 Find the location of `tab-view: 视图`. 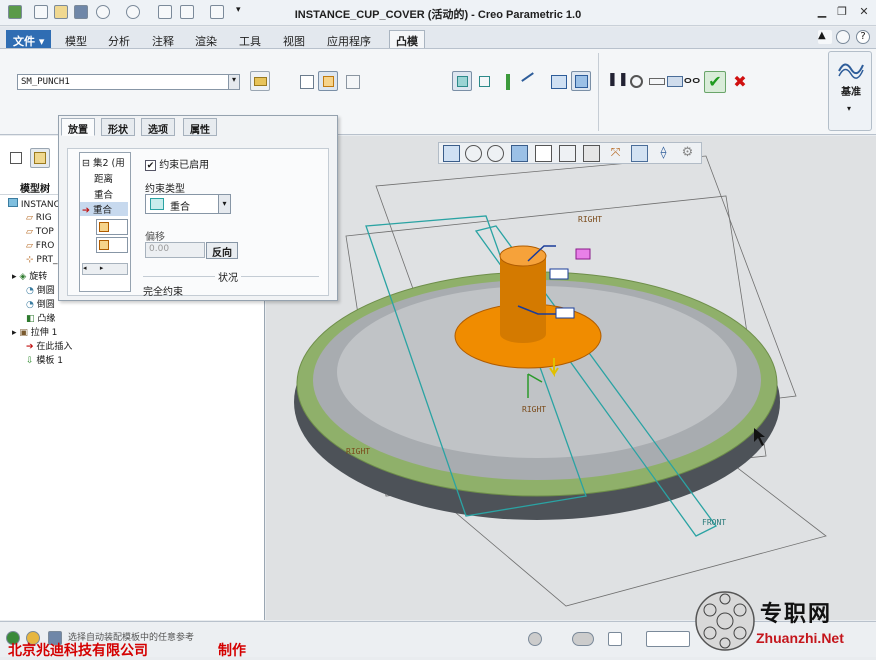

tab-view: 视图 is located at coordinates (294, 39).